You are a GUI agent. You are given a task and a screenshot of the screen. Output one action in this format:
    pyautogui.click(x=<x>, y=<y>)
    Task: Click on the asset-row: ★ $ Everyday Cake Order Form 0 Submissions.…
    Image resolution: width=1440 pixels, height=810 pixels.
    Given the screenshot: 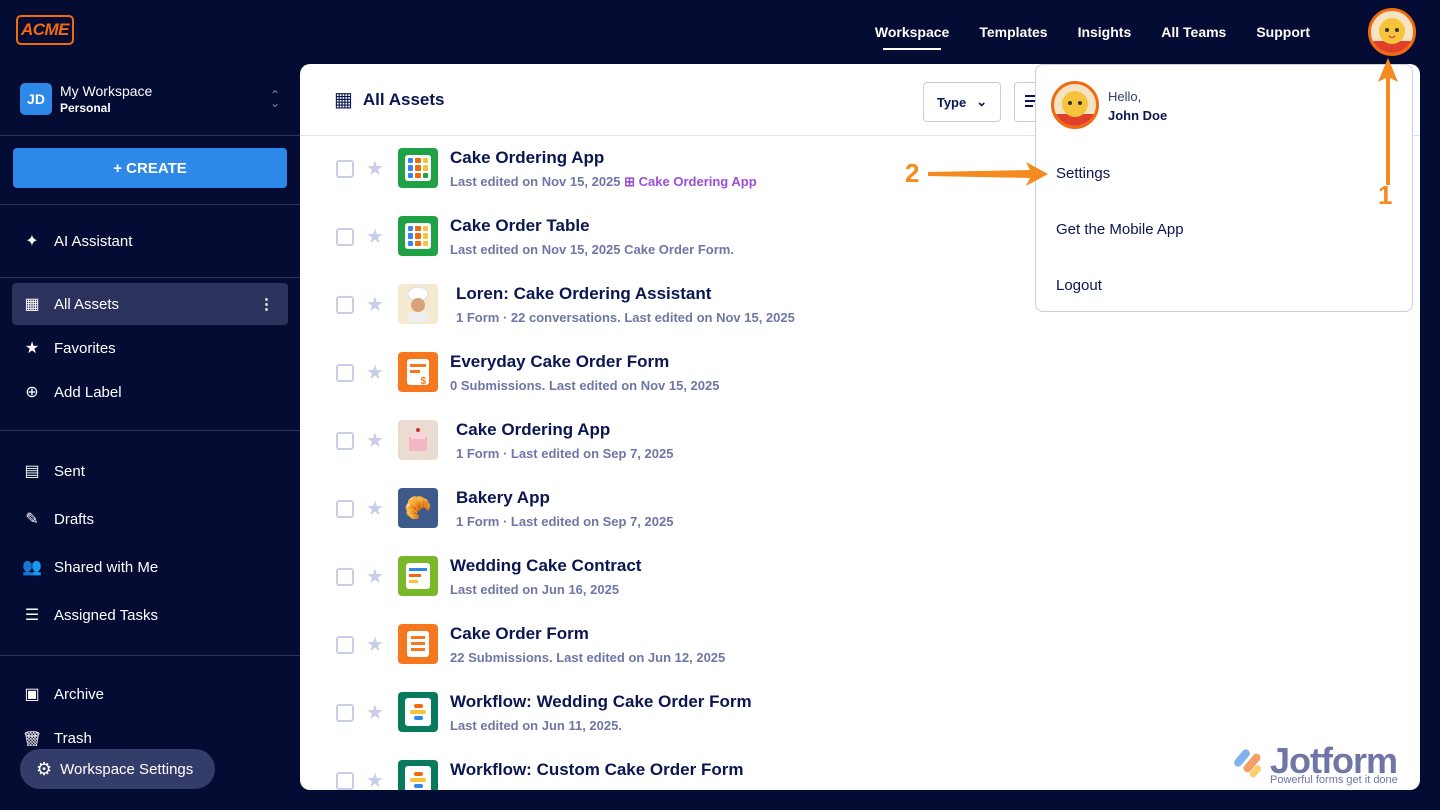 What is the action you would take?
    pyautogui.click(x=860, y=374)
    